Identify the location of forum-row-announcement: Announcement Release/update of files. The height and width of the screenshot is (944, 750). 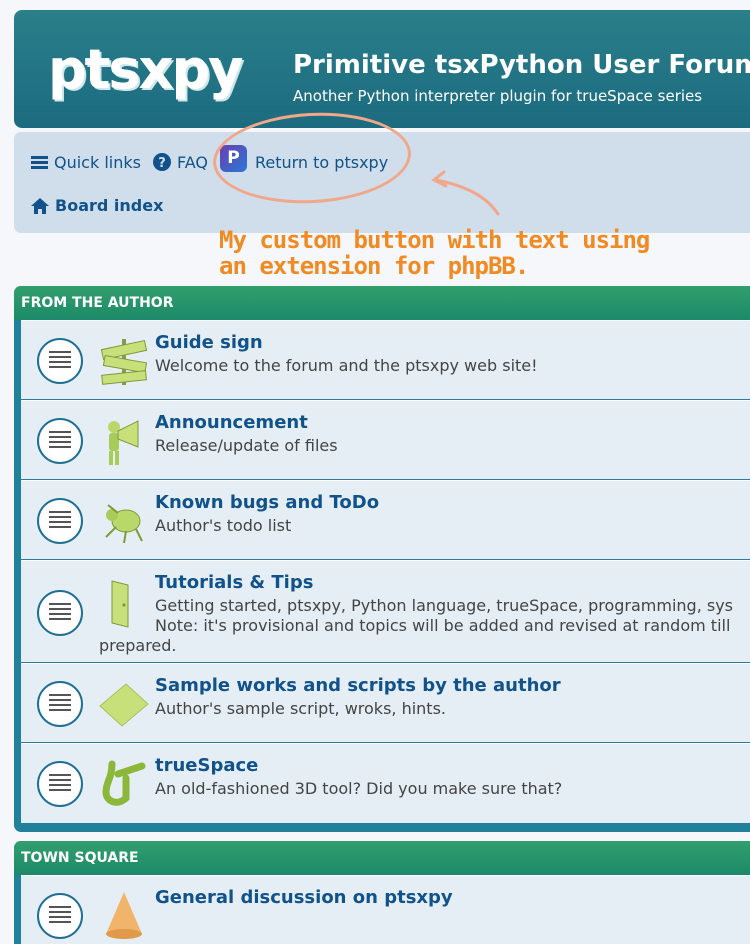
(385, 440).